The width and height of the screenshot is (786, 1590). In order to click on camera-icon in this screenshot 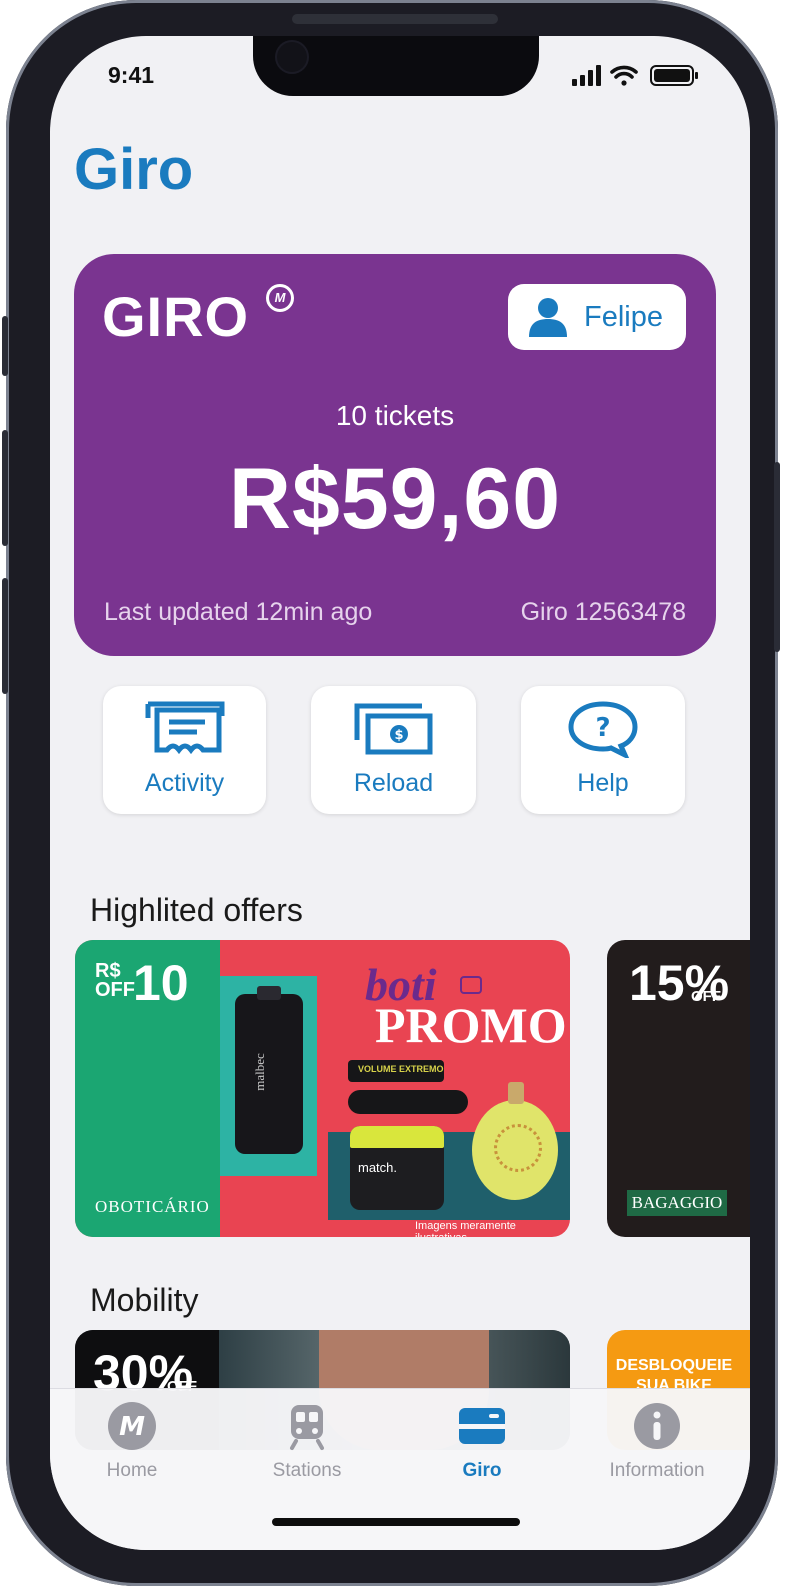, I will do `click(292, 57)`.